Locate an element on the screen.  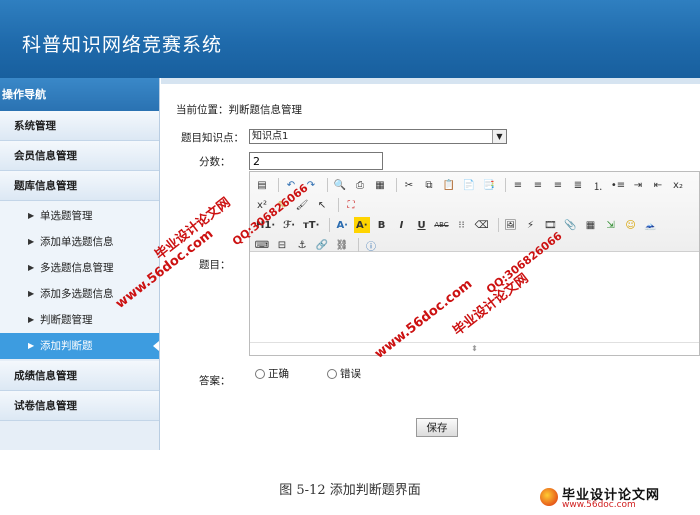
font-color-dropdown: A· is located at coordinates (342, 225).